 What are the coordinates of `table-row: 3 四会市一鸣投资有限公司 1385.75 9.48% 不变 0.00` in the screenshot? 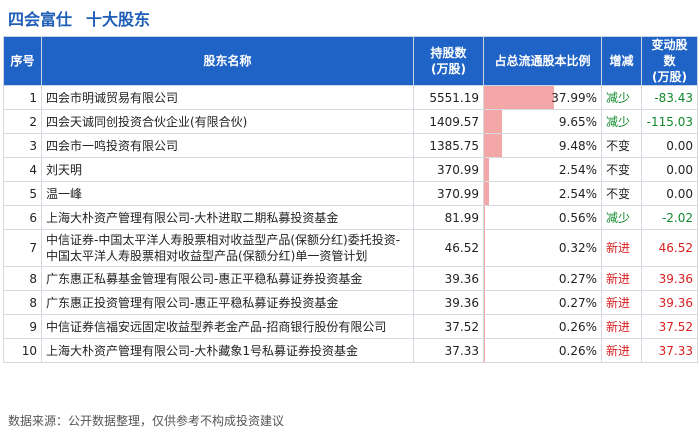 It's located at (350, 145).